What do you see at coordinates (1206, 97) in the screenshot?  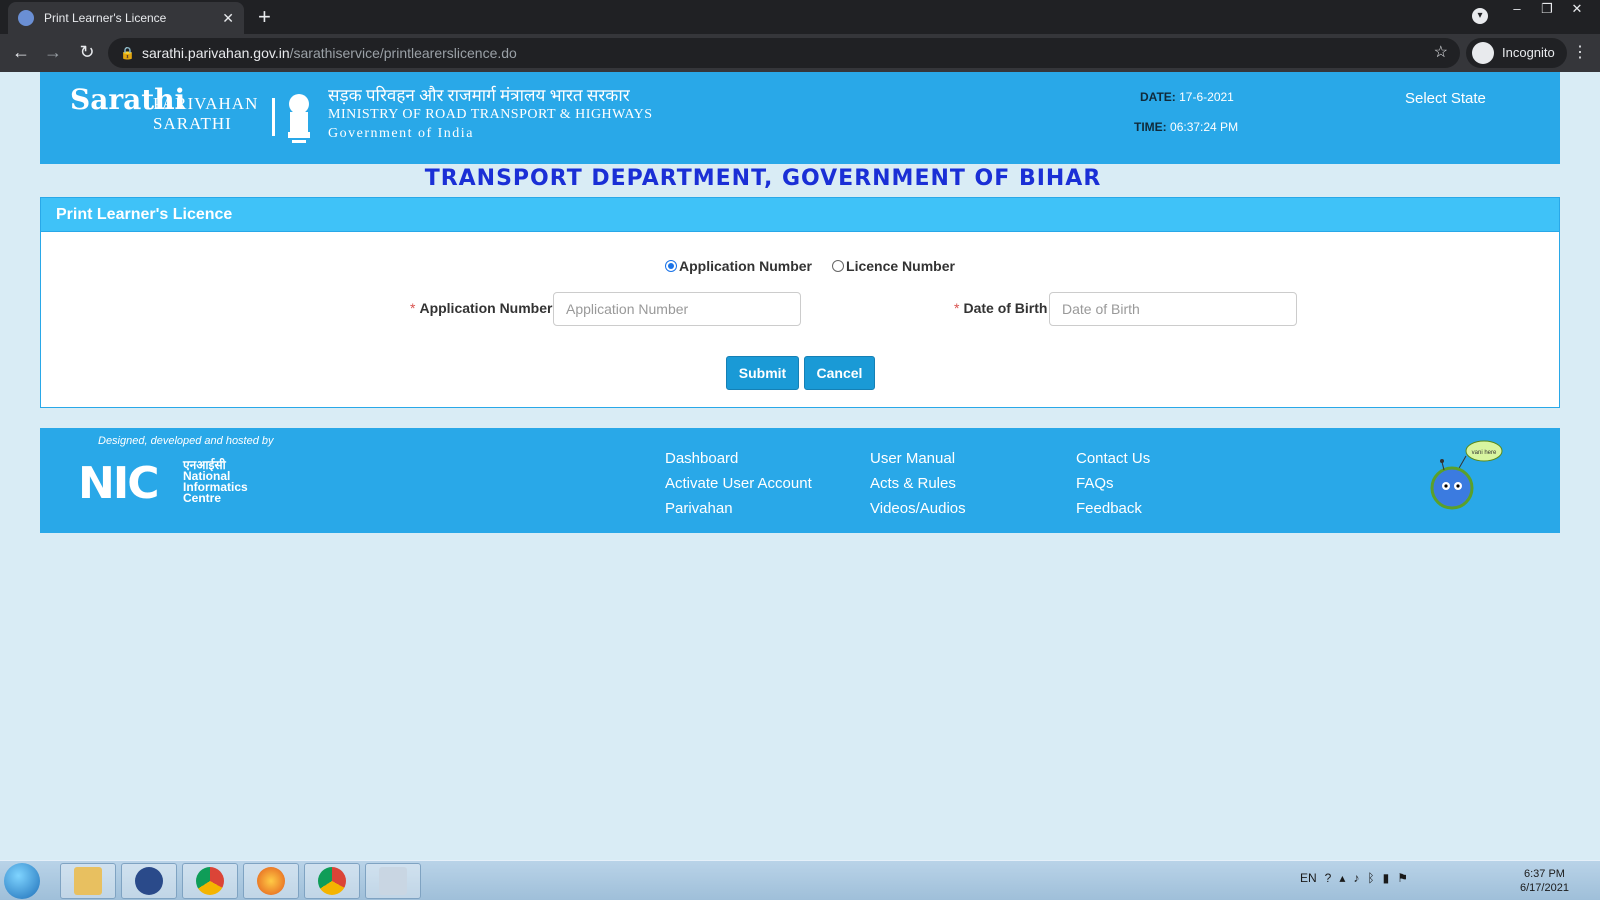 I see `date-value: 17-6-2021` at bounding box center [1206, 97].